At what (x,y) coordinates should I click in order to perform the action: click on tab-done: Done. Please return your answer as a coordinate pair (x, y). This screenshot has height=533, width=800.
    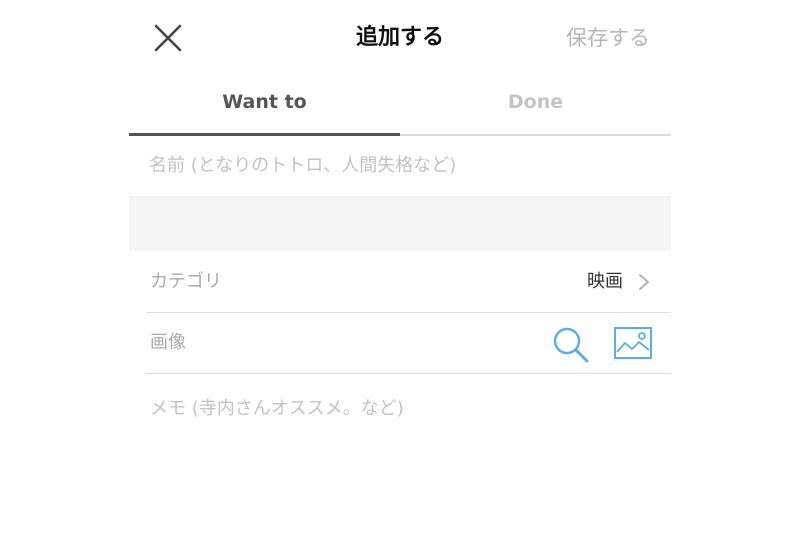
    Looking at the image, I should click on (535, 106).